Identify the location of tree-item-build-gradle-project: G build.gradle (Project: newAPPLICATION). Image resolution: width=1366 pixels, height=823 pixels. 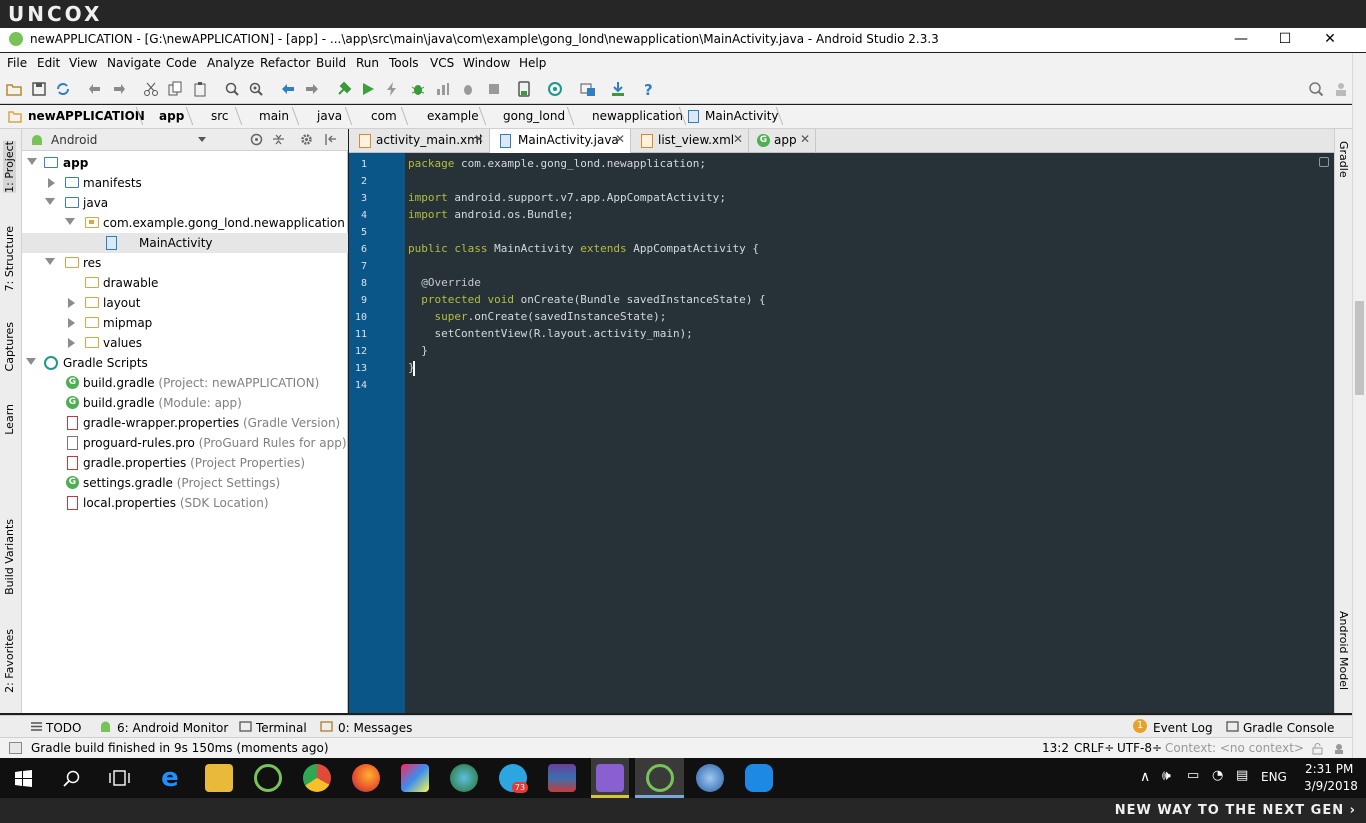
(185, 383).